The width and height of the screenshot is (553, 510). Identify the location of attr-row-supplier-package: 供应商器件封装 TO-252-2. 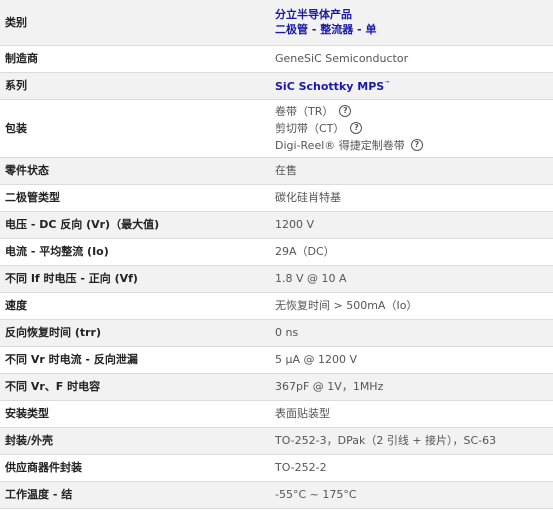
(276, 467).